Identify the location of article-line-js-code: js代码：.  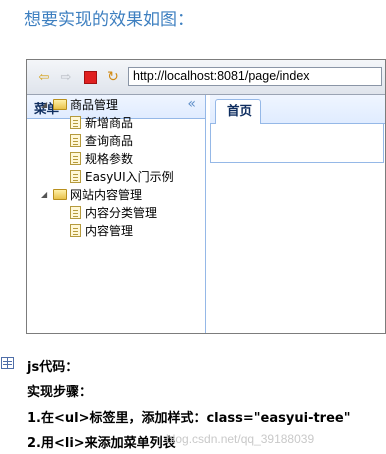
(53, 367).